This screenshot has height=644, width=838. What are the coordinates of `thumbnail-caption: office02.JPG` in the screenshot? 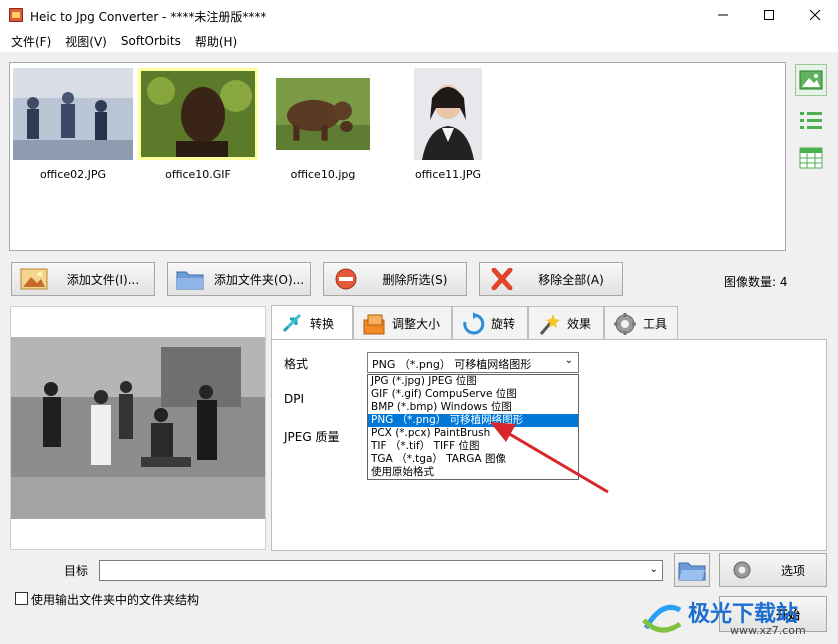 It's located at (73, 174).